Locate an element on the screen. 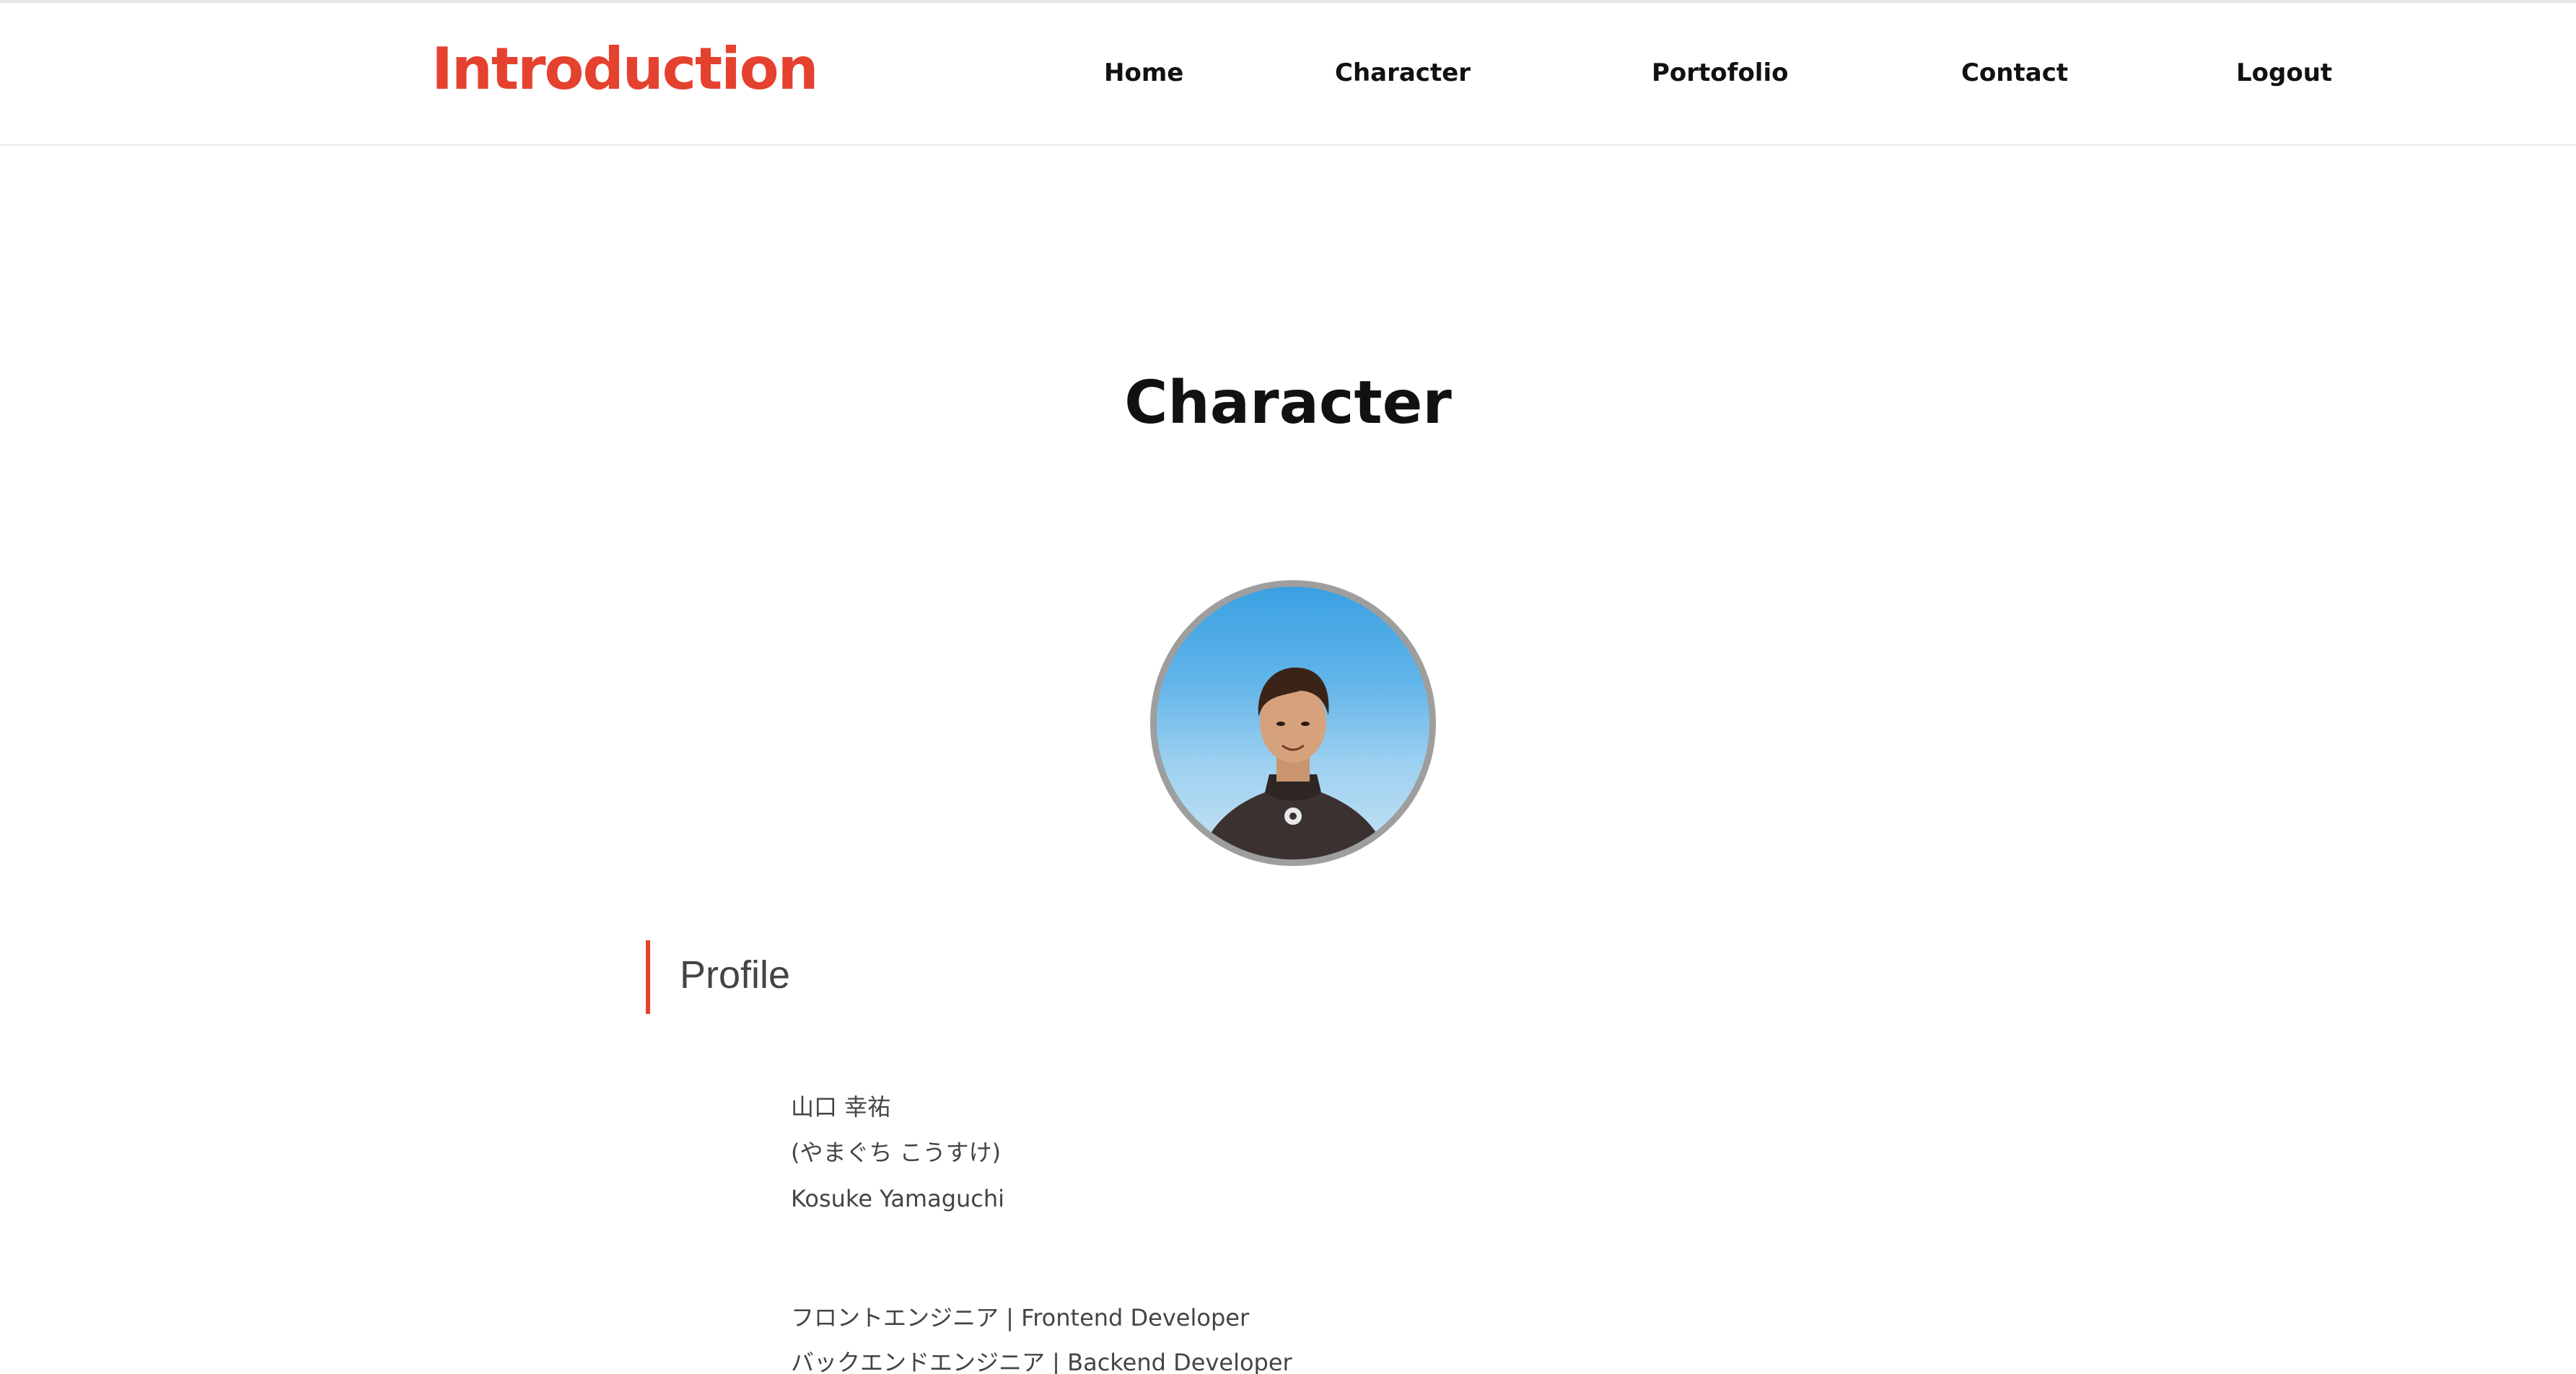 The width and height of the screenshot is (2576, 1374). section-title-profile: Profile is located at coordinates (735, 975).